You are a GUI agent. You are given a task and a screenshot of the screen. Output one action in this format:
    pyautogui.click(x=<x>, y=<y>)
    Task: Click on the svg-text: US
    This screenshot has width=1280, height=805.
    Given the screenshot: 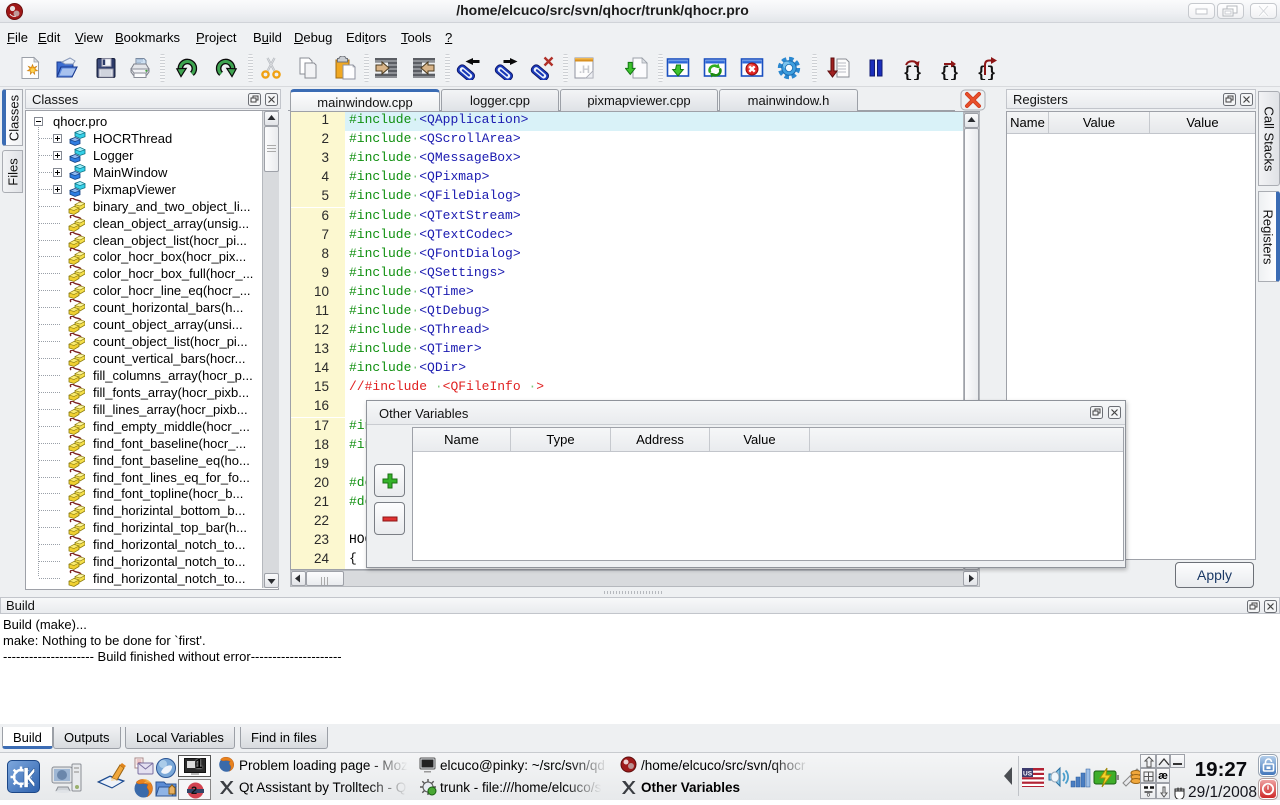 What is the action you would take?
    pyautogui.click(x=1028, y=774)
    